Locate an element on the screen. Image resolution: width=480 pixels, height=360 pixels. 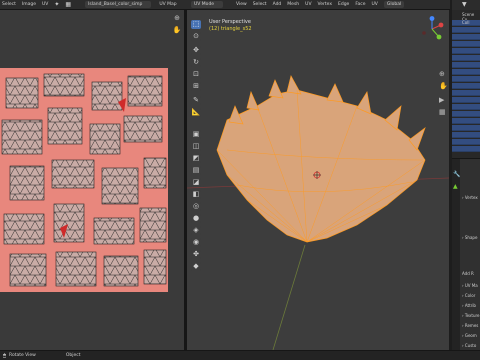
navigation-gizmo is located at coordinates (432, 29).